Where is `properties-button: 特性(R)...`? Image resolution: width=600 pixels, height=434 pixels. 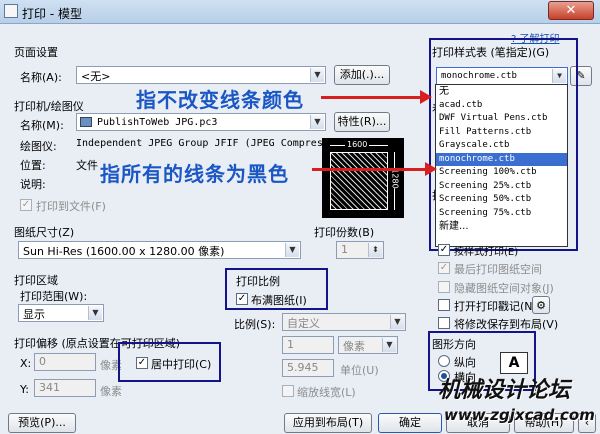 properties-button: 特性(R)... is located at coordinates (362, 122).